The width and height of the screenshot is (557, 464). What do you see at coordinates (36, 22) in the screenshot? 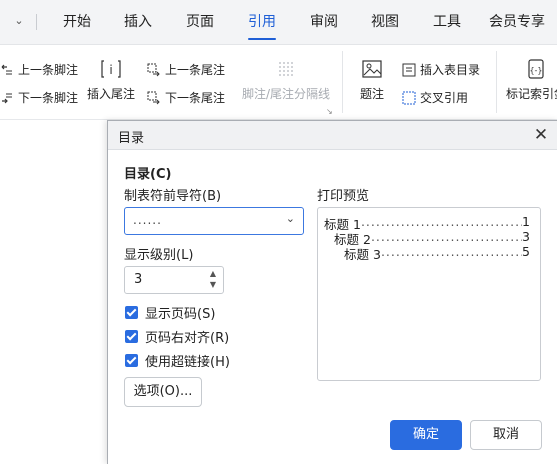
I see `tab-separator` at bounding box center [36, 22].